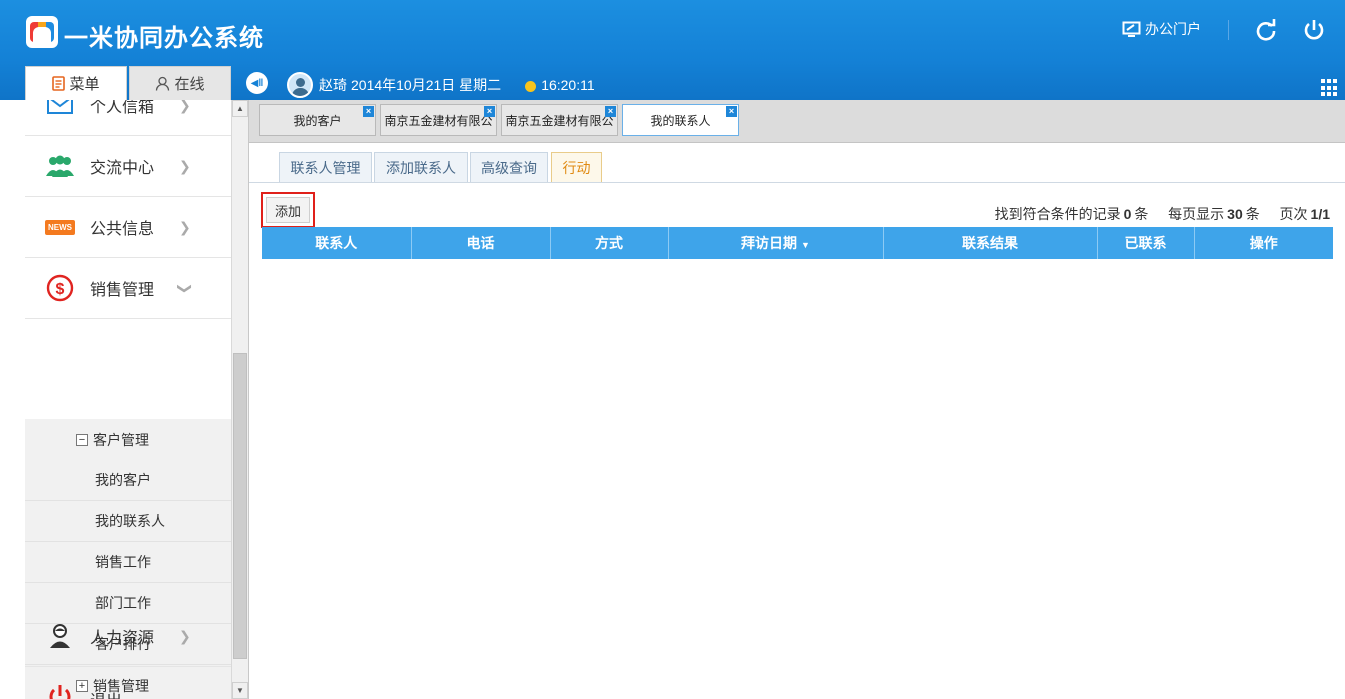  I want to click on page-tab-company-2: 南京五金建材有限公 ×, so click(559, 120).